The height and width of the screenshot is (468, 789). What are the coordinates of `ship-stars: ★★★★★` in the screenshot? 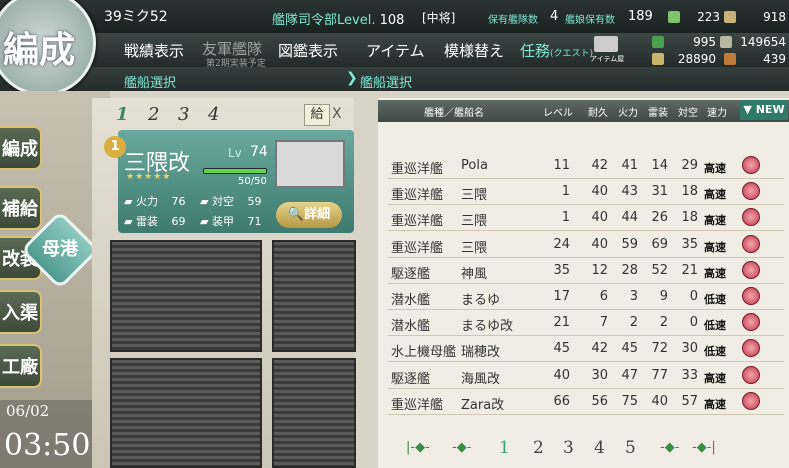 It's located at (149, 177).